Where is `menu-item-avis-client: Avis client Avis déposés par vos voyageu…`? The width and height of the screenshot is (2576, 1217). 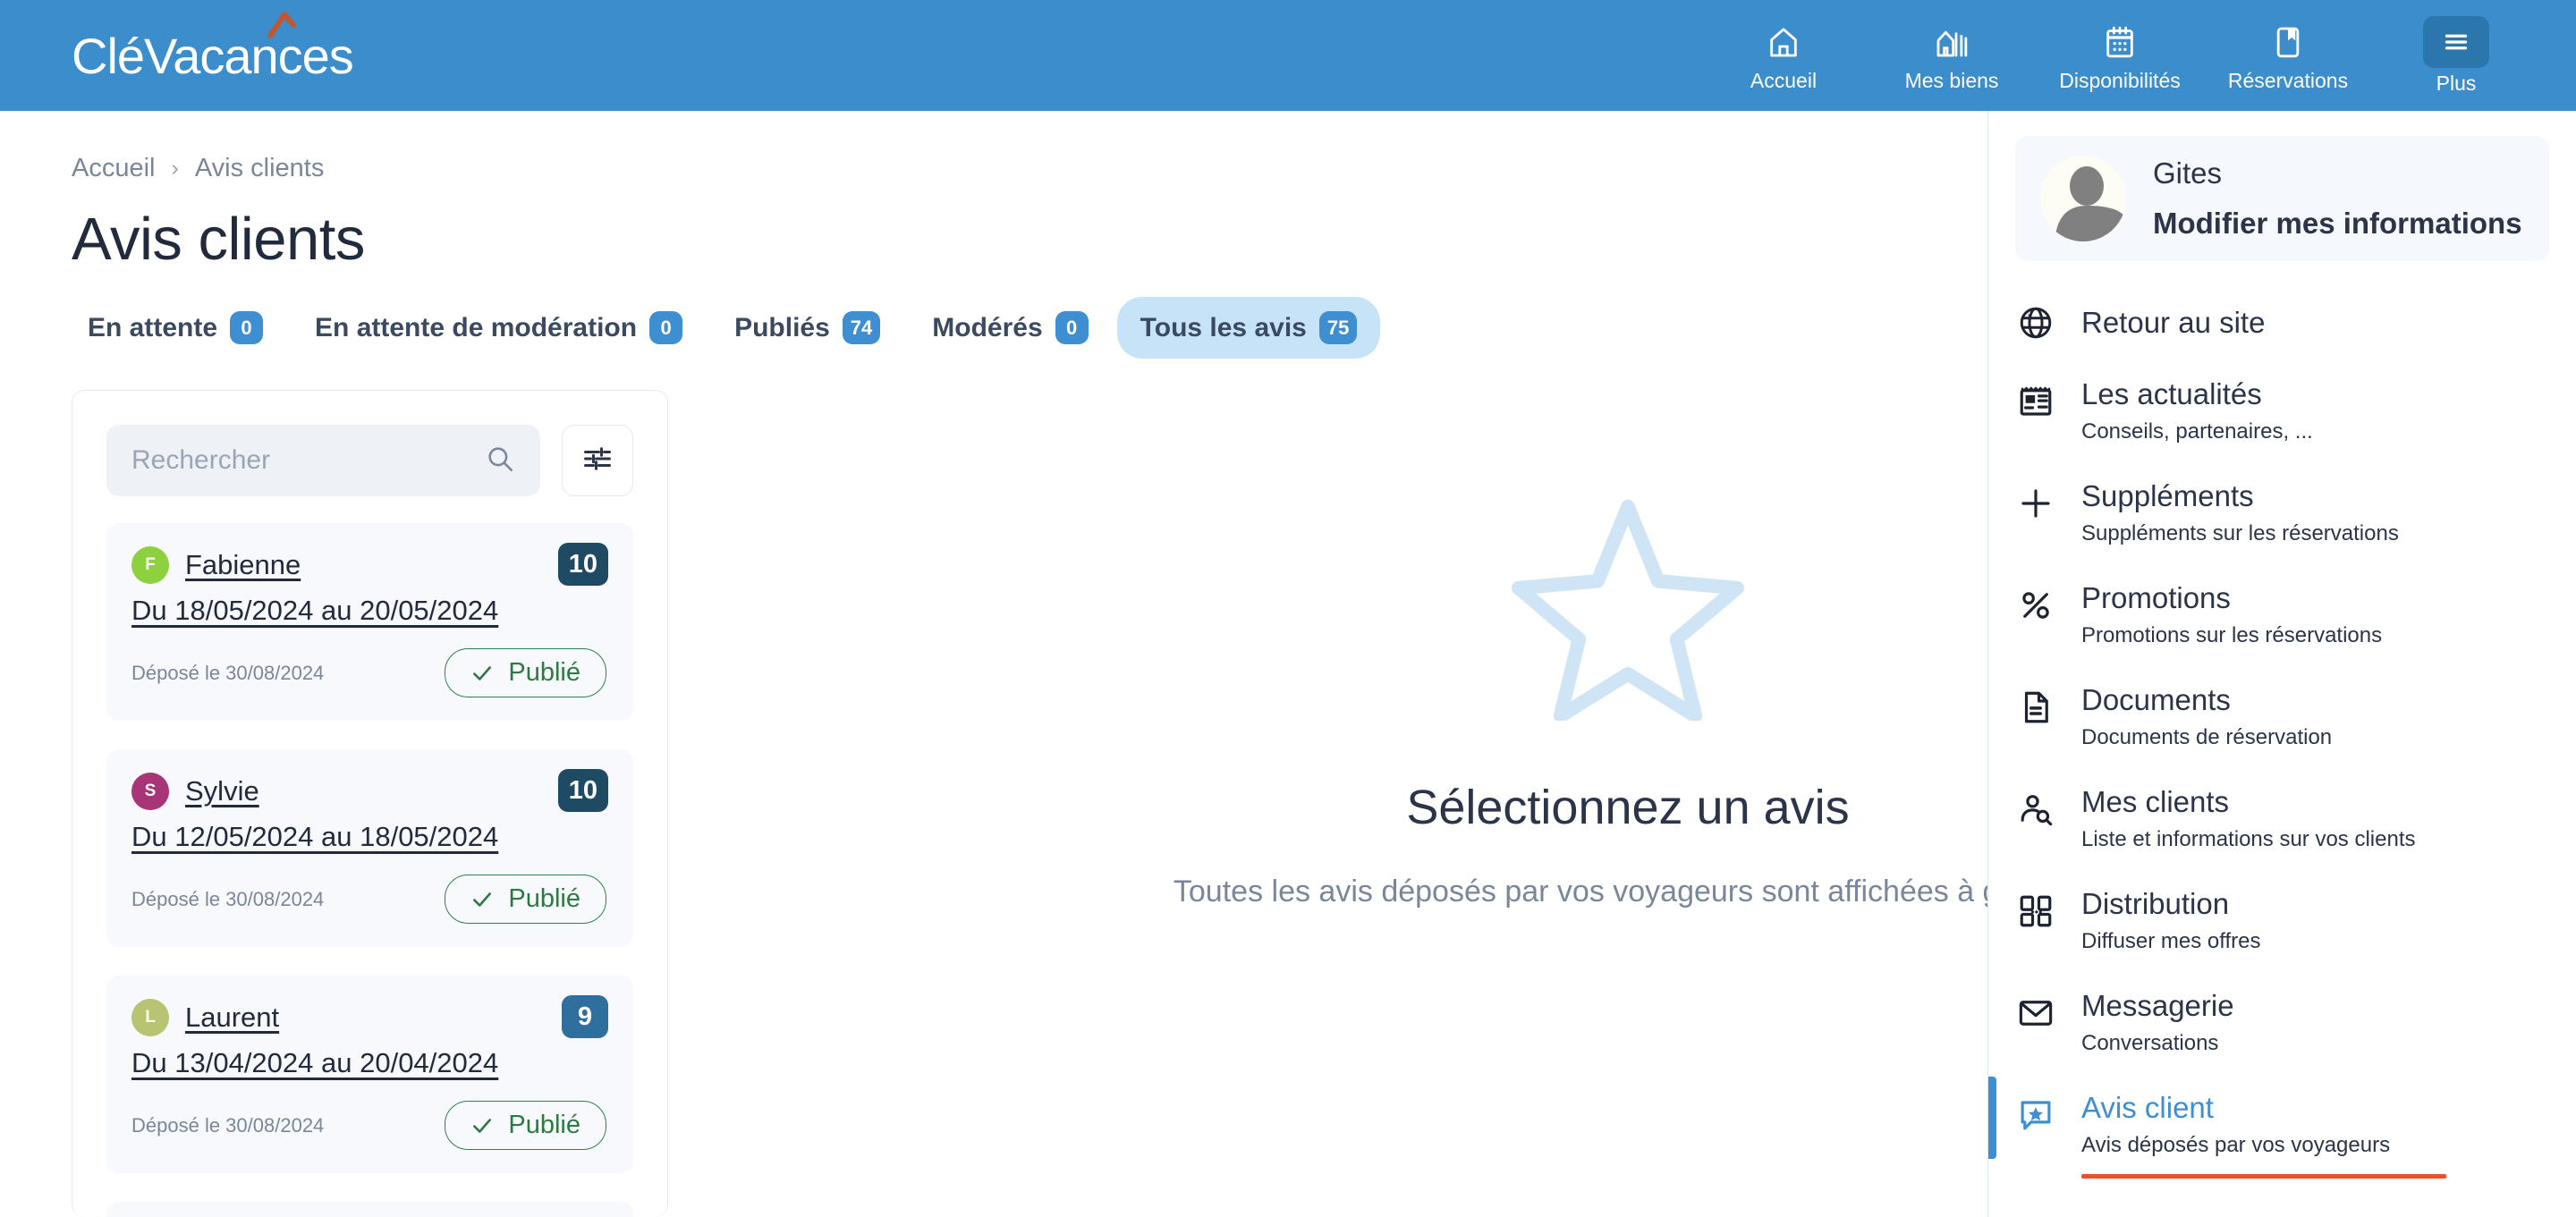 menu-item-avis-client: Avis client Avis déposés par vos voyageu… is located at coordinates (2282, 1127).